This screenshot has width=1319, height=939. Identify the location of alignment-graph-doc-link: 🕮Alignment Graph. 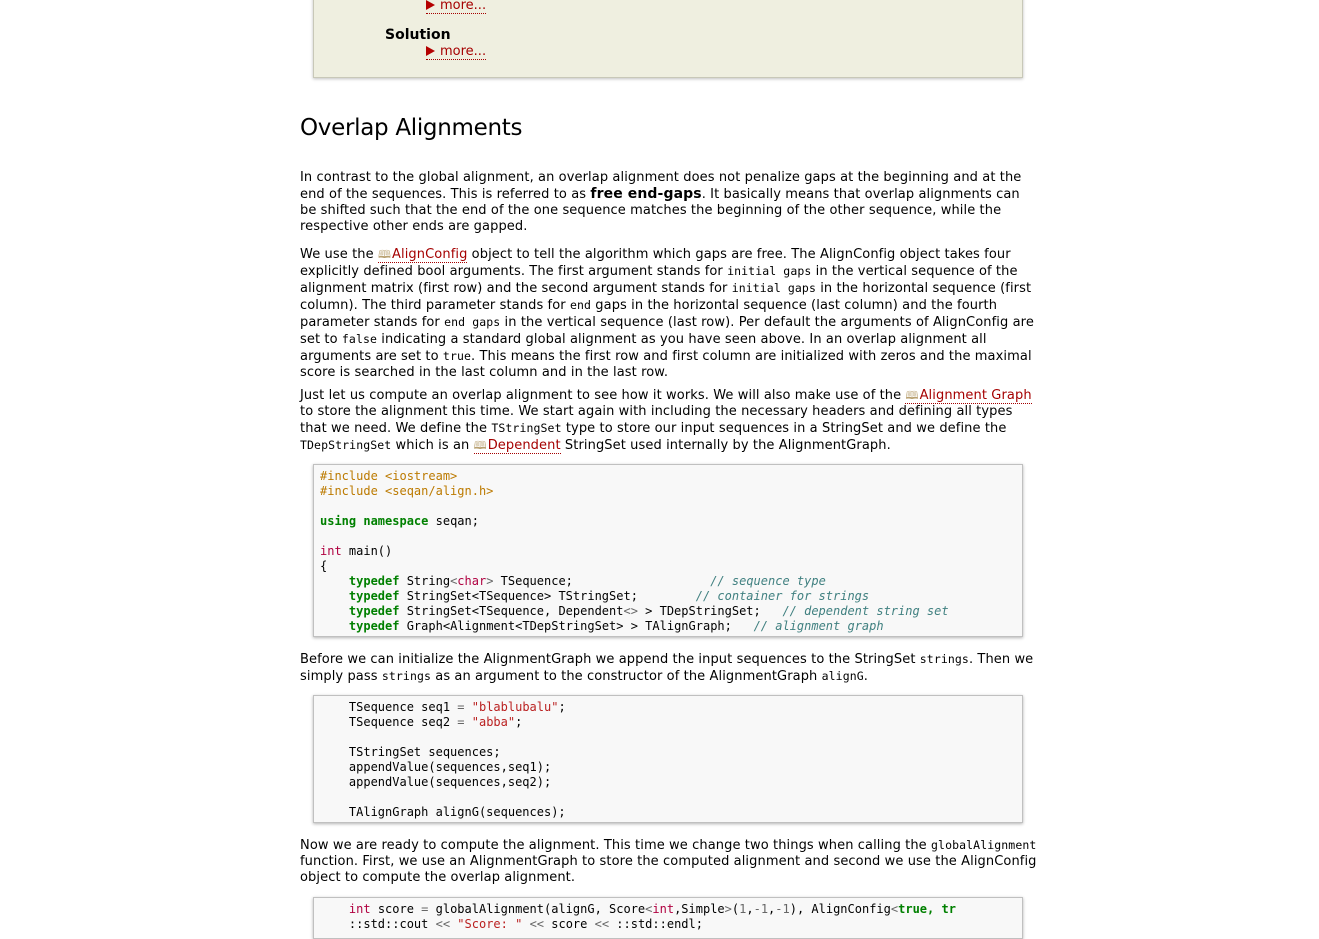
(968, 396).